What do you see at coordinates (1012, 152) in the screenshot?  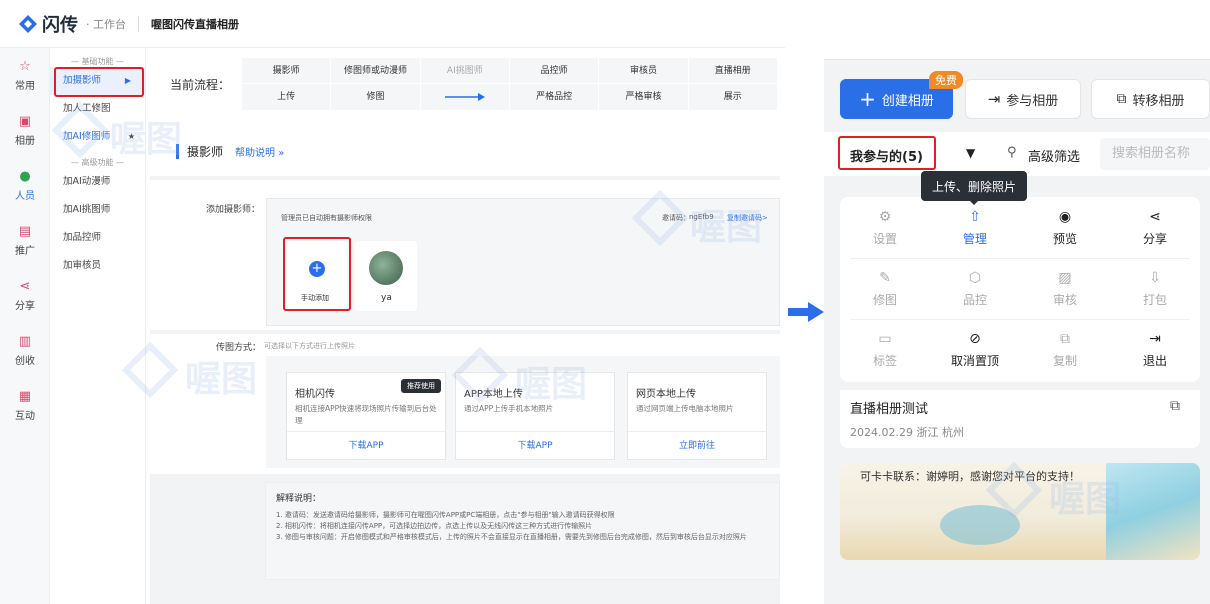 I see `filter-icon: ⚲` at bounding box center [1012, 152].